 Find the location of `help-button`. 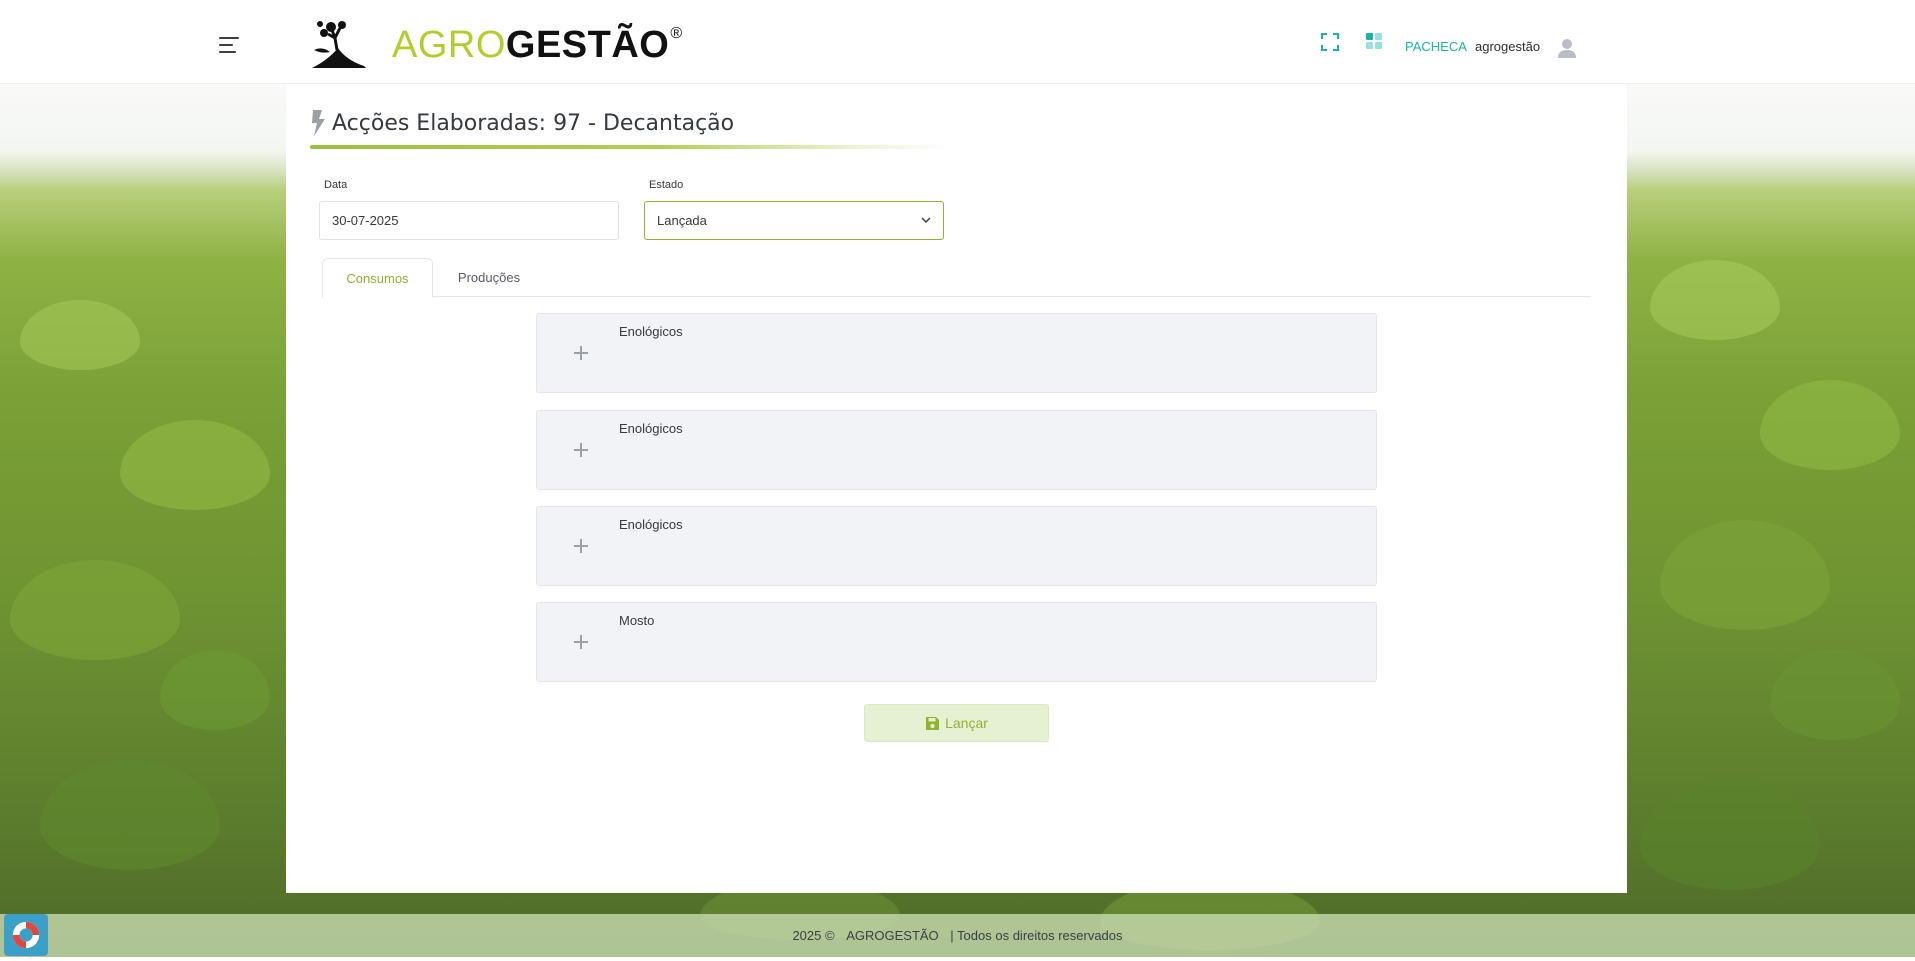

help-button is located at coordinates (26, 935).